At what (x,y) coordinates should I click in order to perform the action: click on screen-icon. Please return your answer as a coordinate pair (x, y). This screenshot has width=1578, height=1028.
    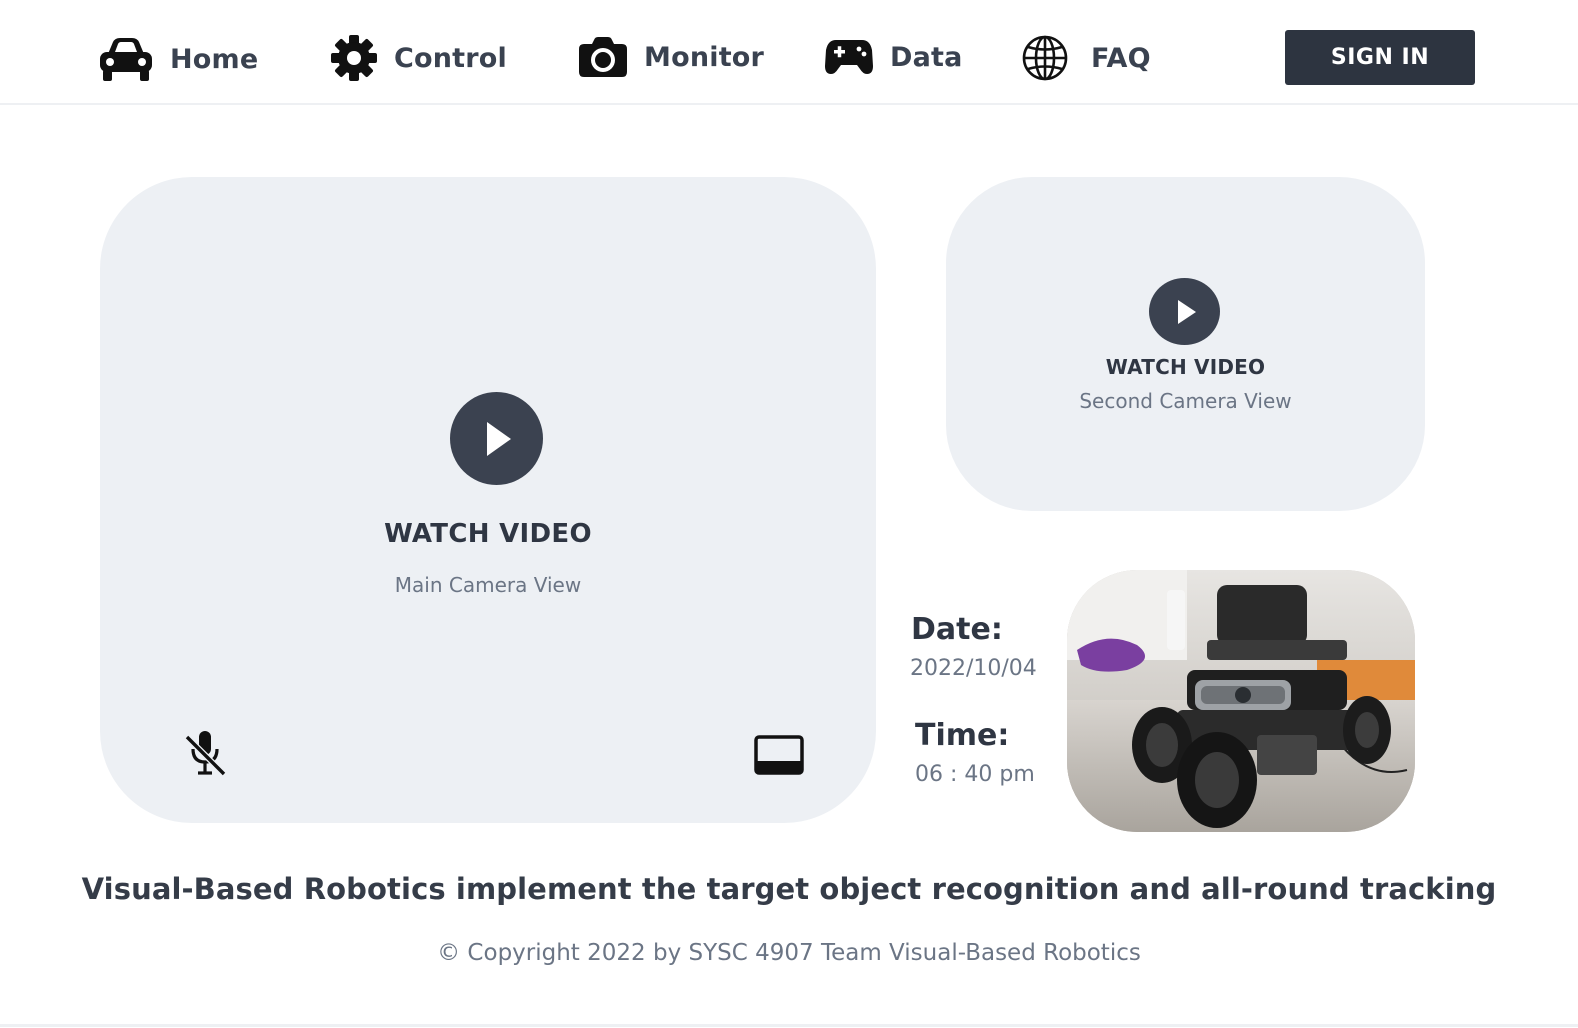
    Looking at the image, I should click on (779, 755).